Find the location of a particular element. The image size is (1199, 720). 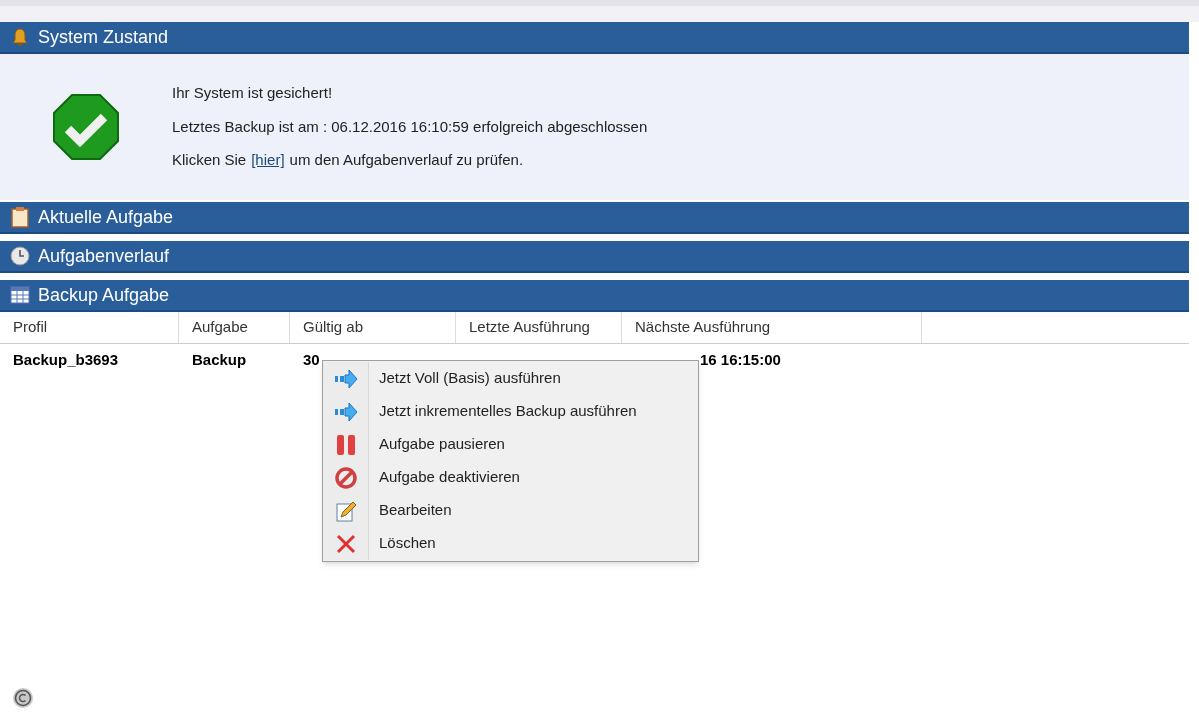

check-shield-icon is located at coordinates (86, 127).